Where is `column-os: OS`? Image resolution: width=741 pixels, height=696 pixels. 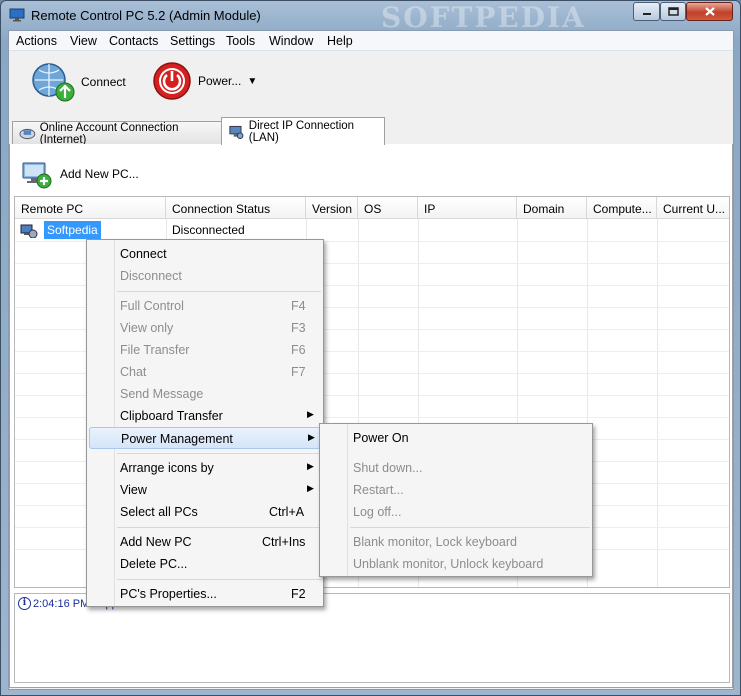 column-os: OS is located at coordinates (388, 208).